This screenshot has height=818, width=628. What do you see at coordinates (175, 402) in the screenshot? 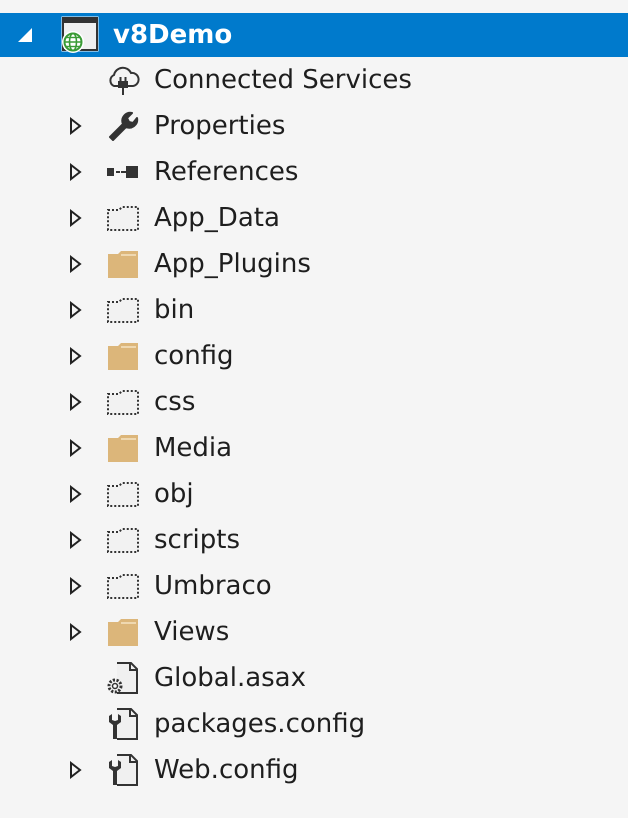
I see `tree-item: css` at bounding box center [175, 402].